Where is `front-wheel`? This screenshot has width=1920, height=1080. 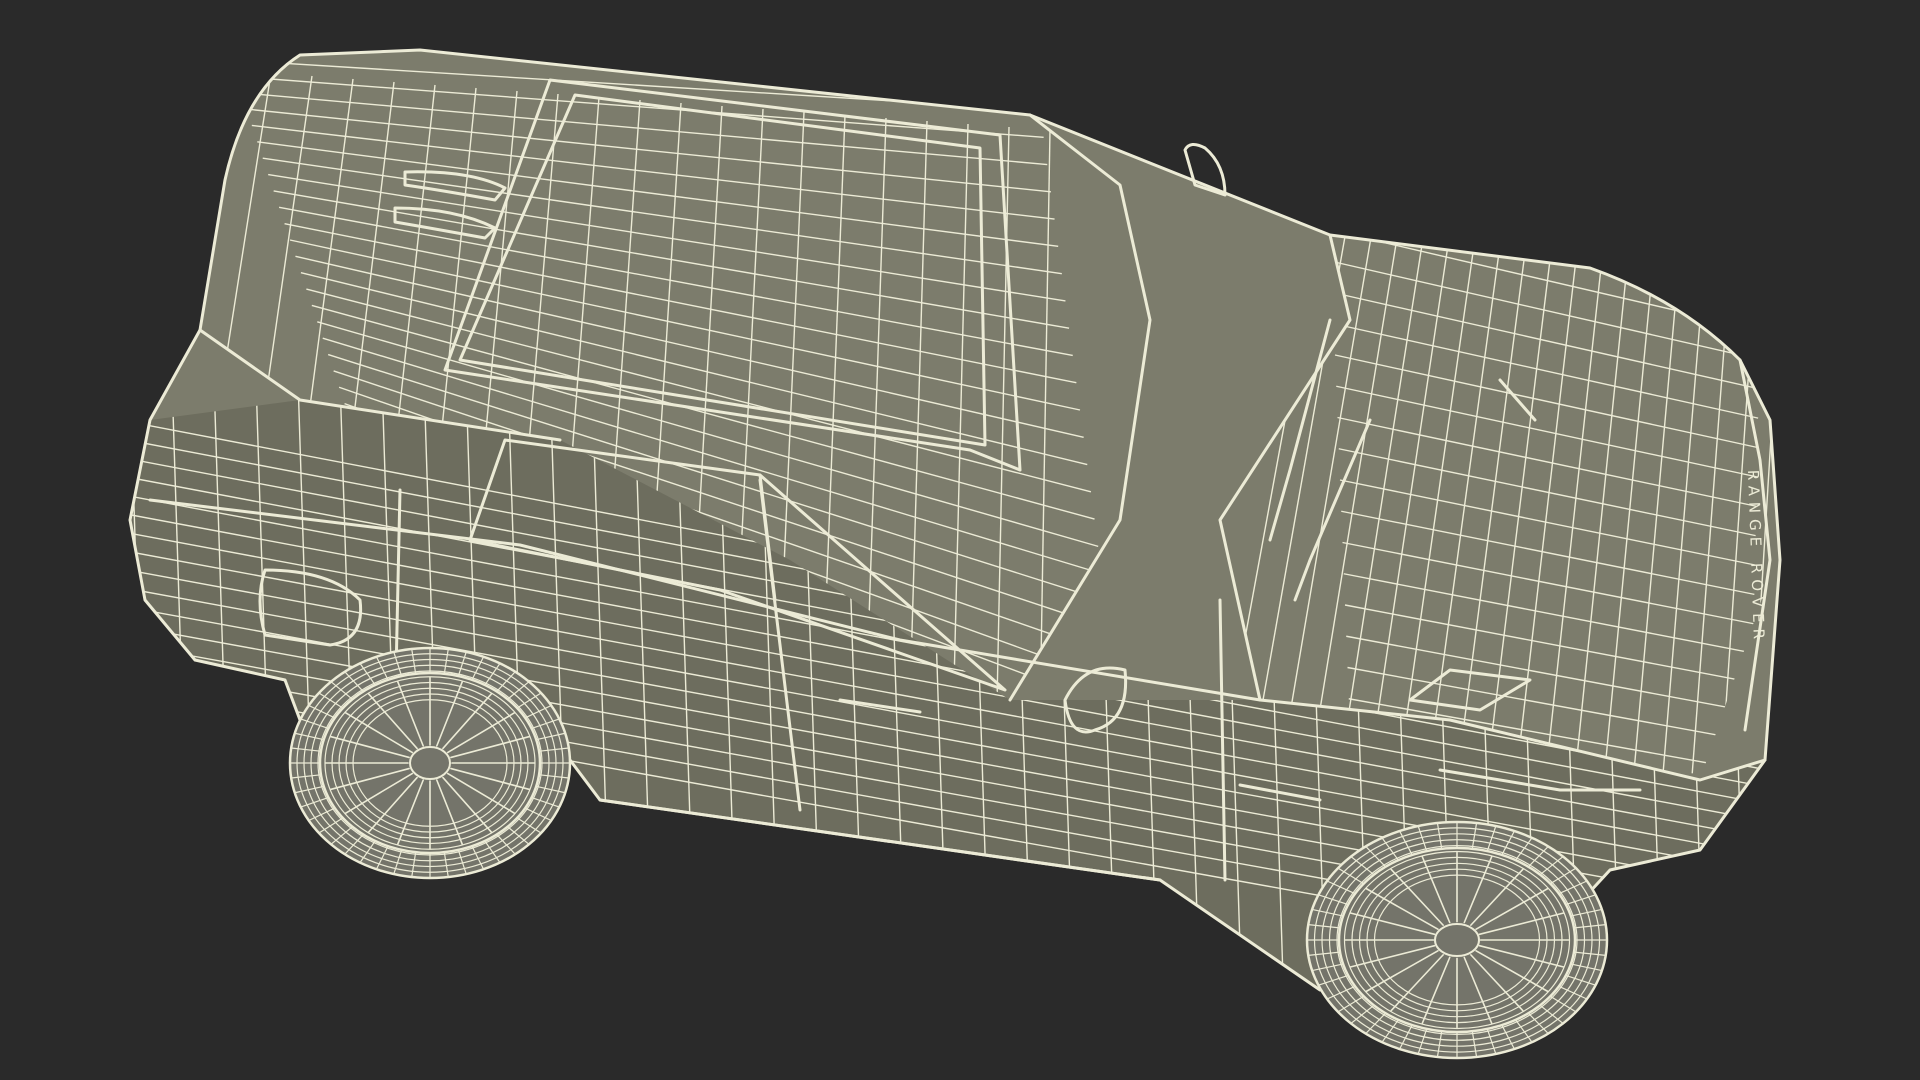 front-wheel is located at coordinates (1457, 940).